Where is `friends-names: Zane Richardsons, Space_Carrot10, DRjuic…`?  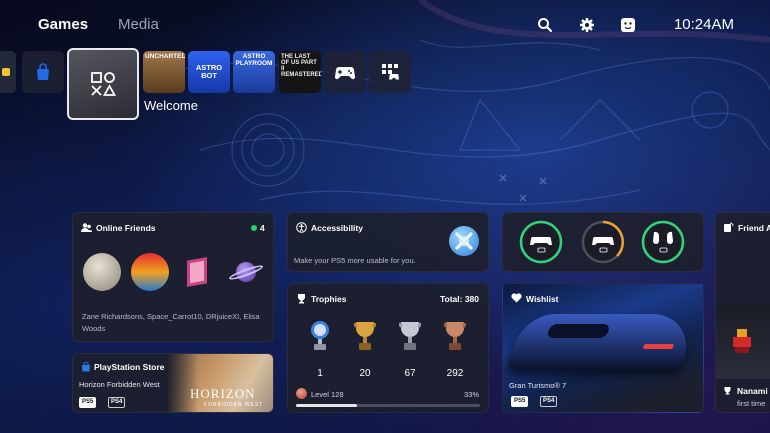
friends-names: Zane Richardsons, Space_Carrot10, DRjuic… is located at coordinates (171, 322).